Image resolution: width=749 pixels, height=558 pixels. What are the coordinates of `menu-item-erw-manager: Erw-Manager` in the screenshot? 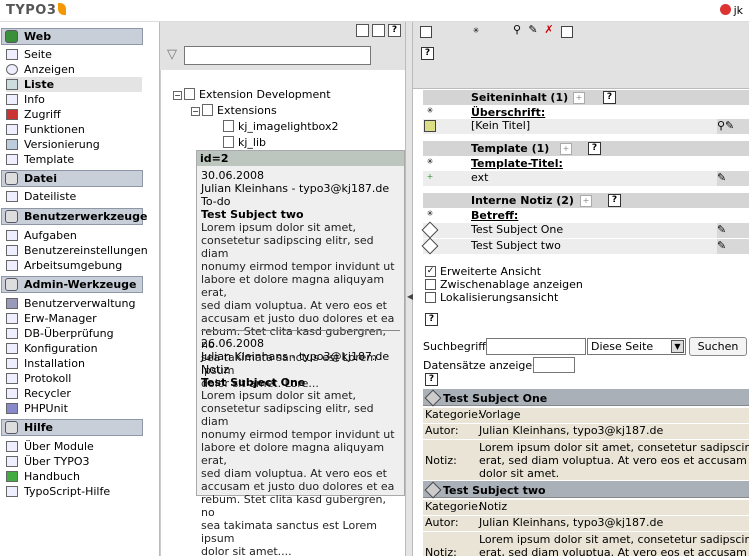 It's located at (74, 318).